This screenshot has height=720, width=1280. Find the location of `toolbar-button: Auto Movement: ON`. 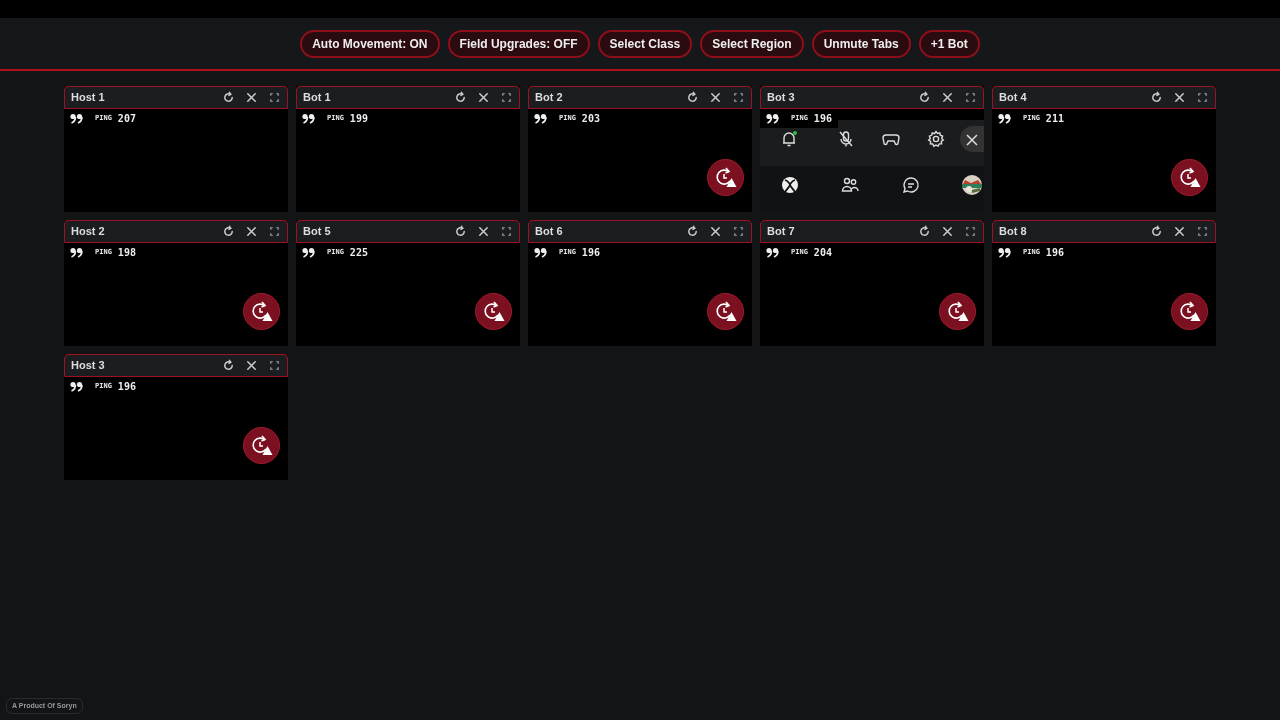

toolbar-button: Auto Movement: ON is located at coordinates (370, 43).